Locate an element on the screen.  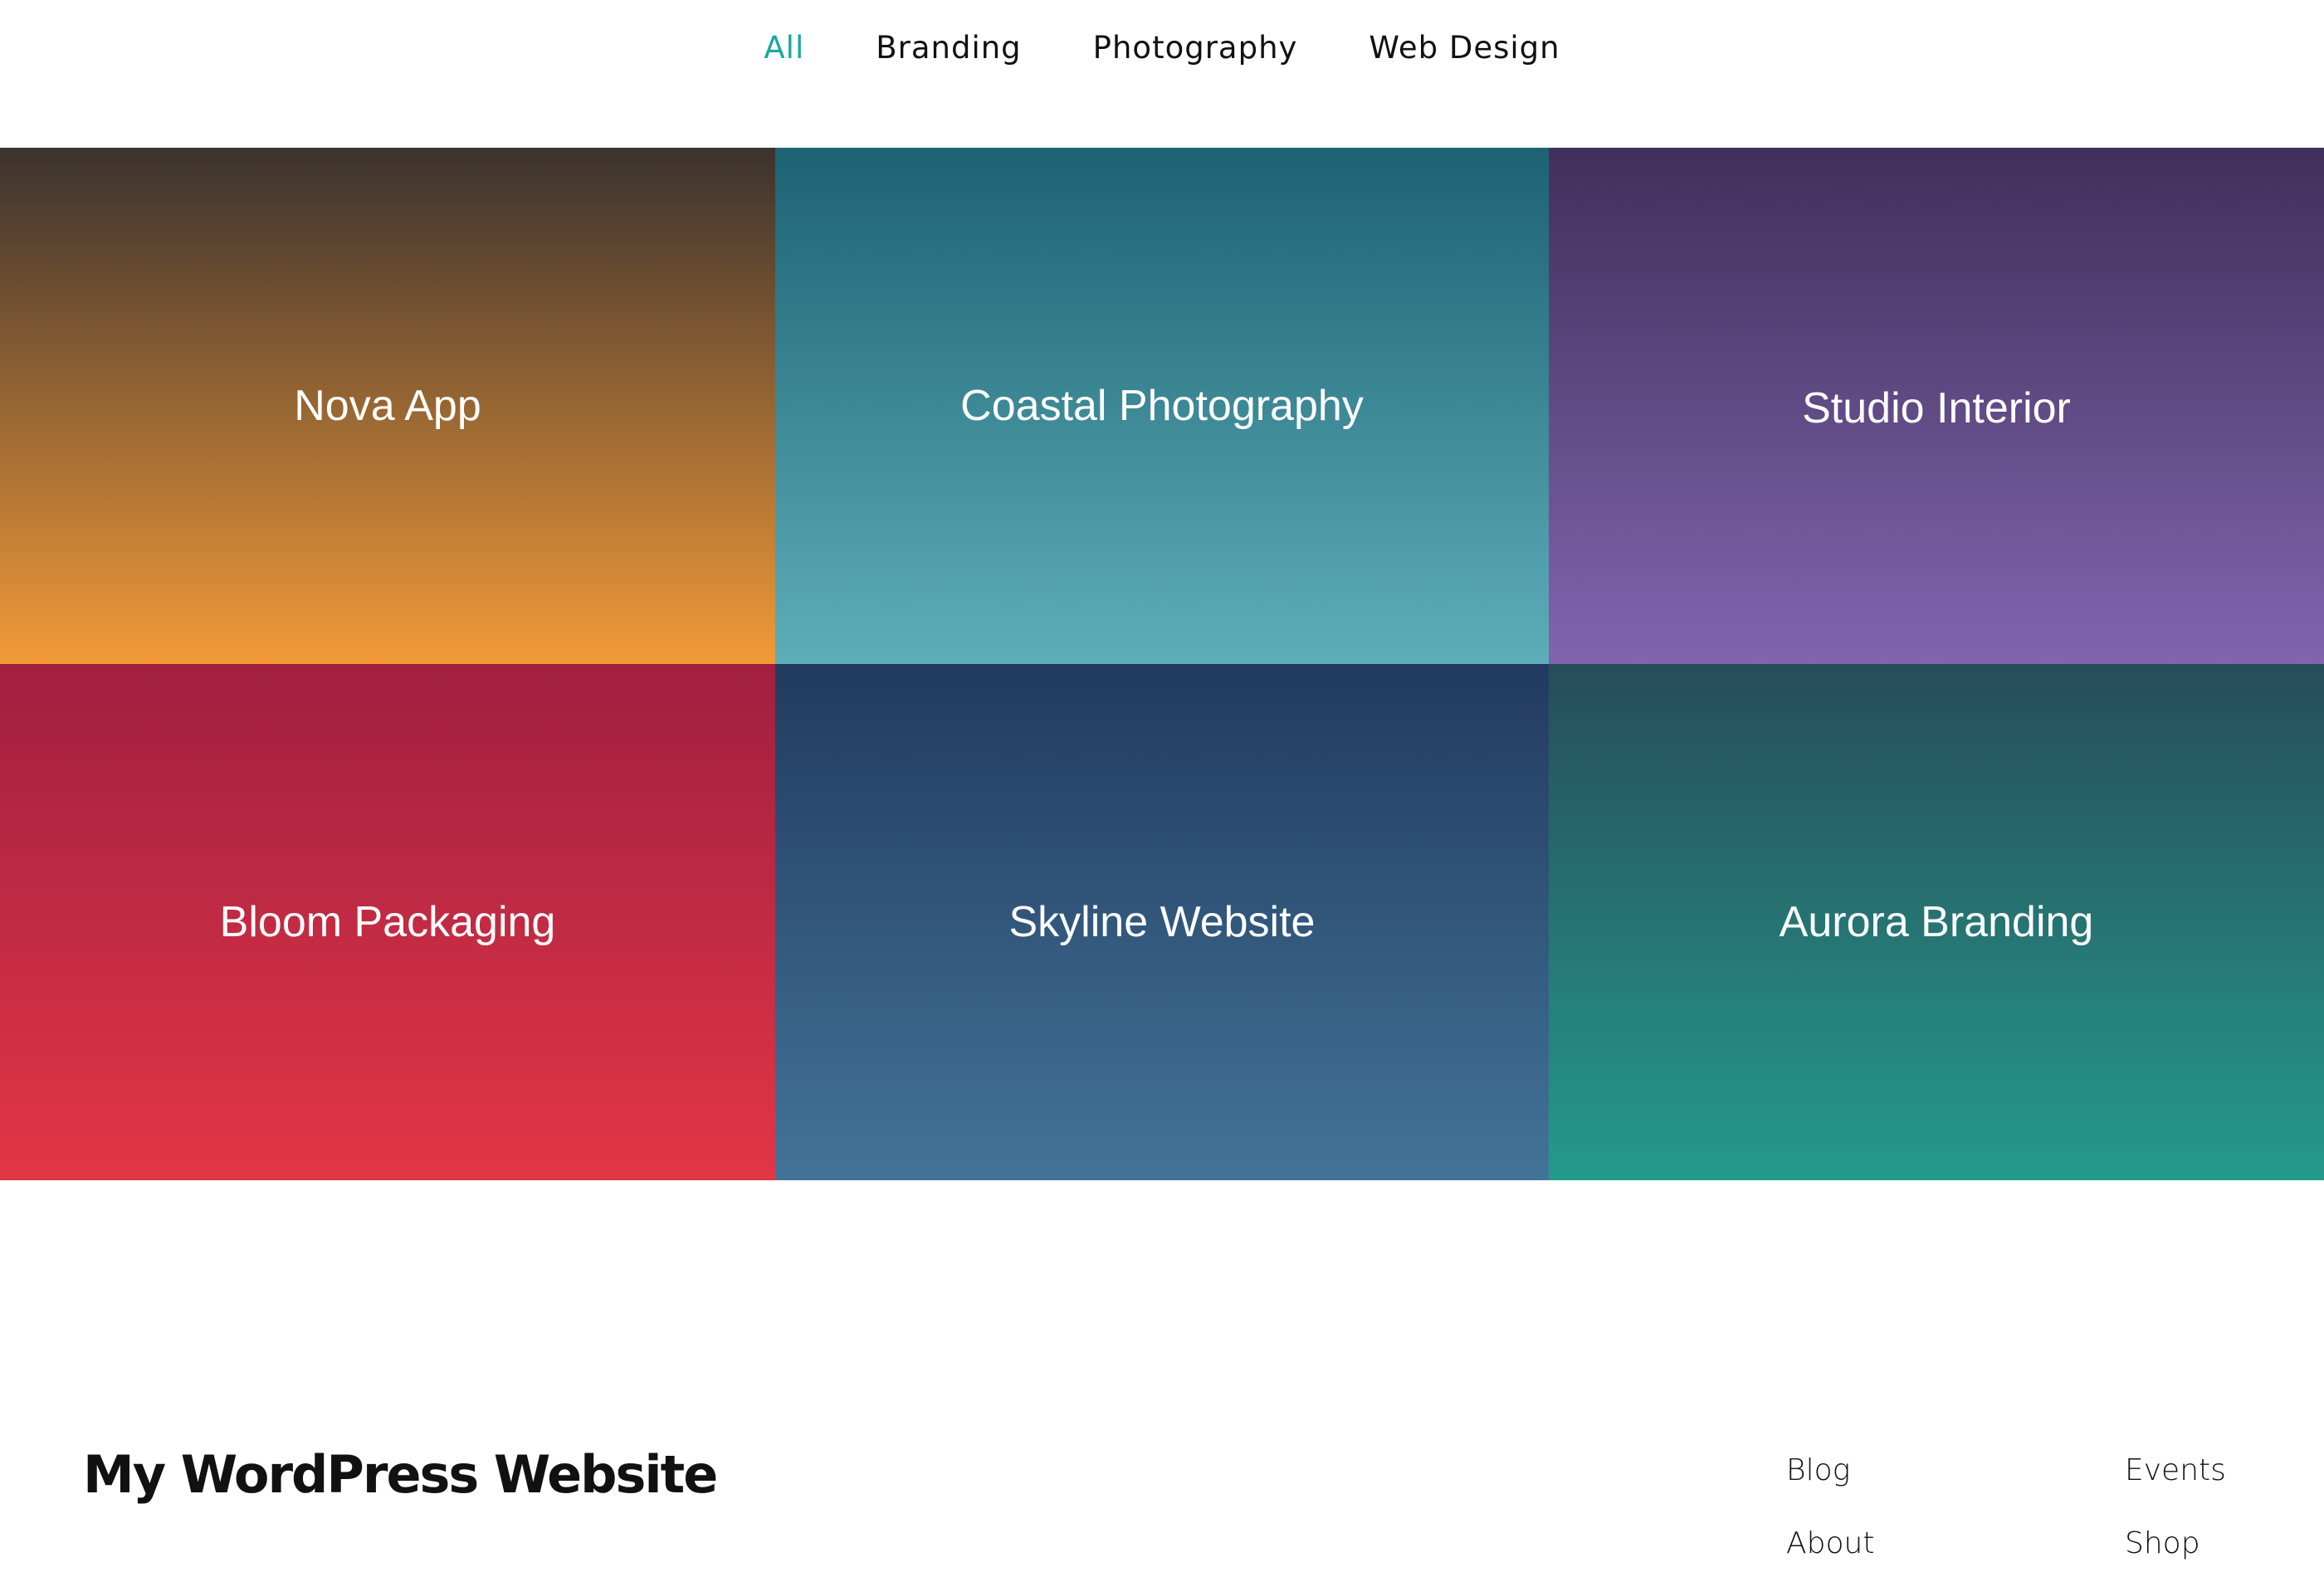
filter-photography: Photography is located at coordinates (1195, 48).